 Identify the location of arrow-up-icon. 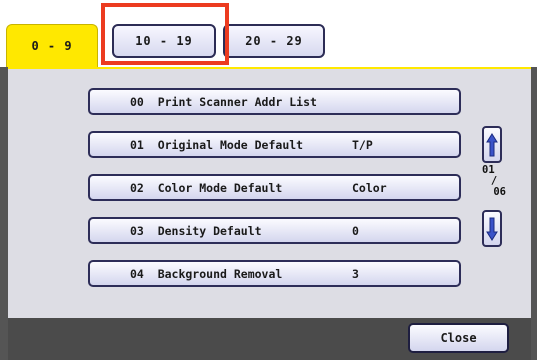
(492, 144).